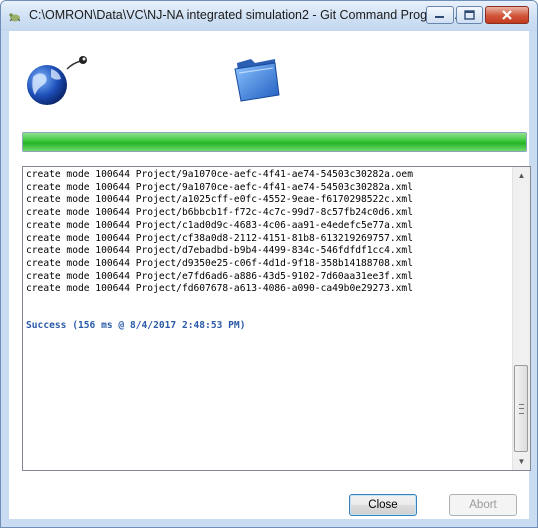  Describe the element at coordinates (257, 78) in the screenshot. I see `folder-icon` at that location.